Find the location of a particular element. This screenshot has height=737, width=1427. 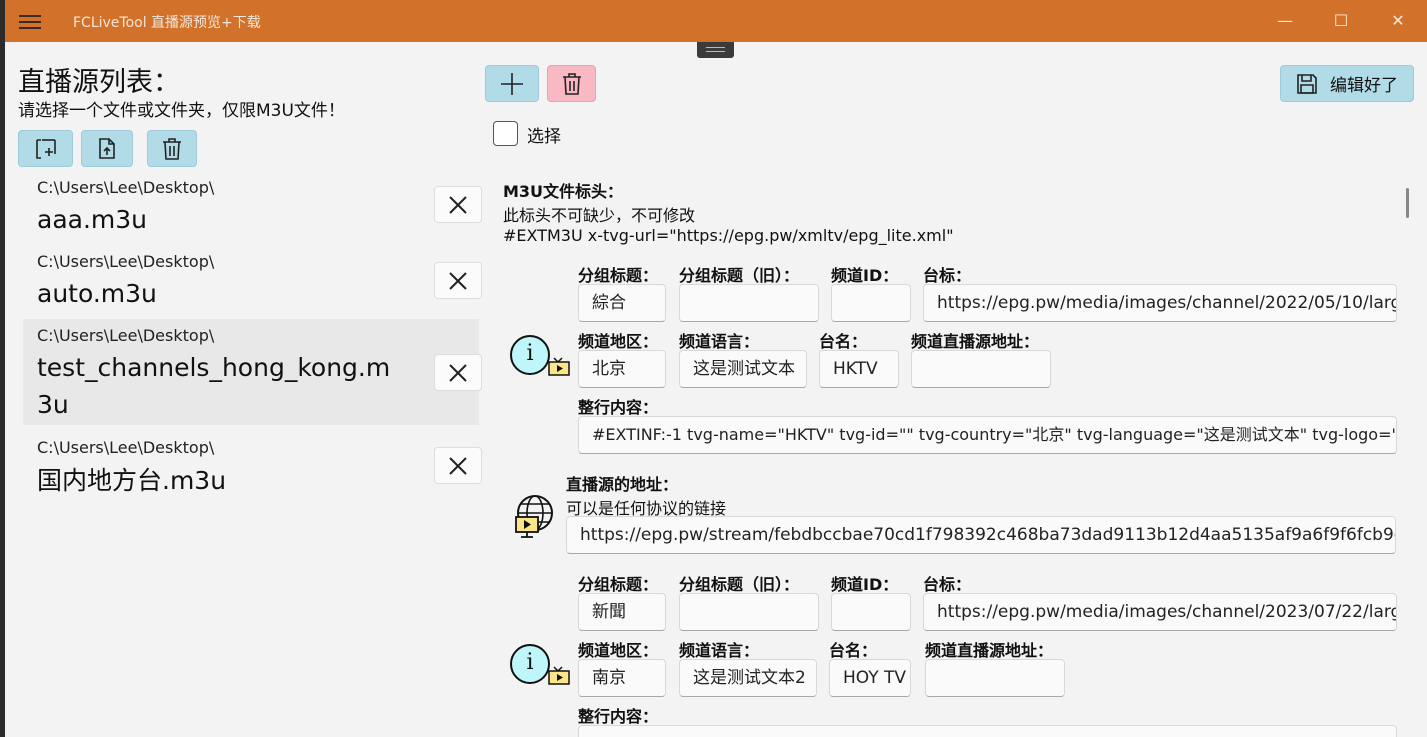

maximize-button: ☐ is located at coordinates (1341, 21).